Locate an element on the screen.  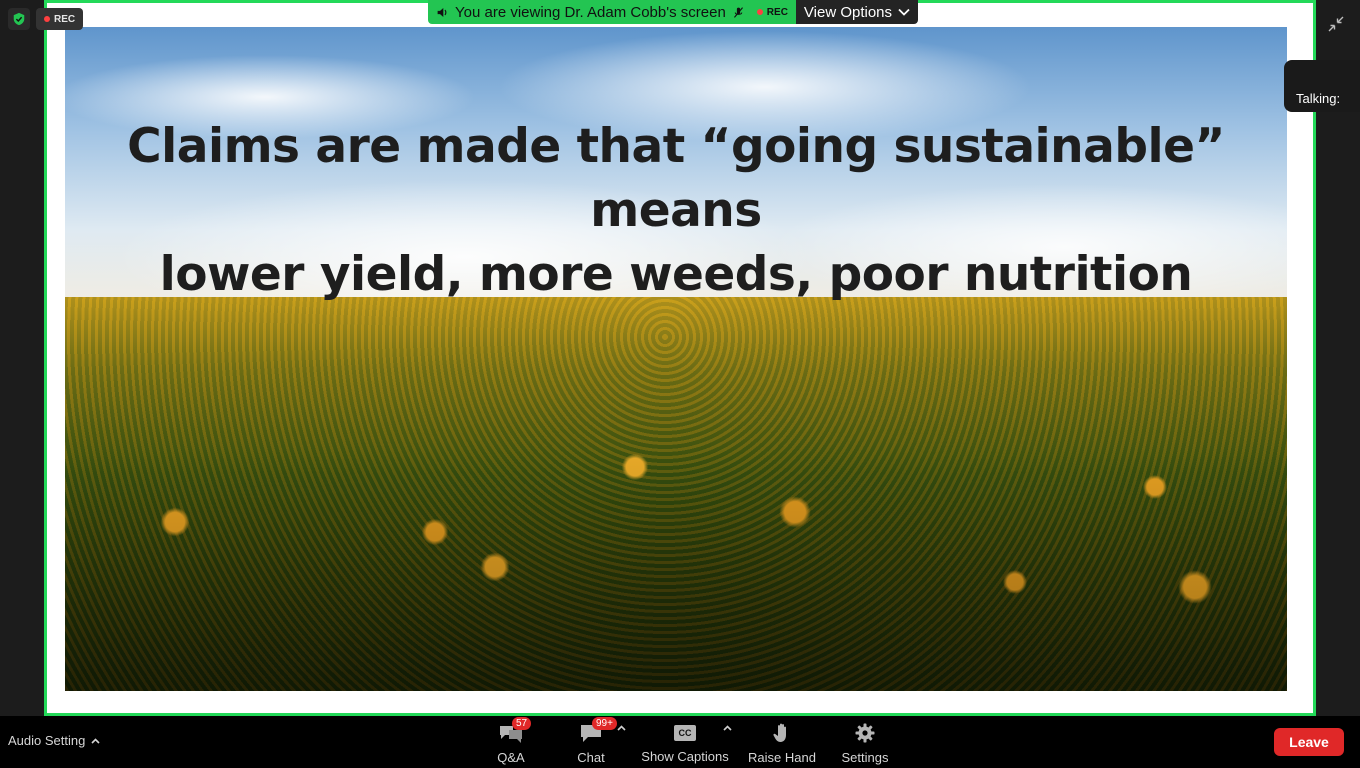
recording-label: REC is located at coordinates (65, 19).